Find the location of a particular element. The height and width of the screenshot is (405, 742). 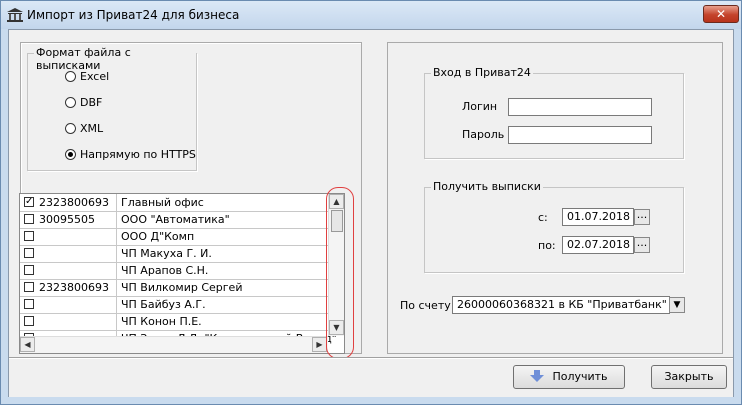

horizontal-scrollbar: ◀ ▶ is located at coordinates (174, 344).